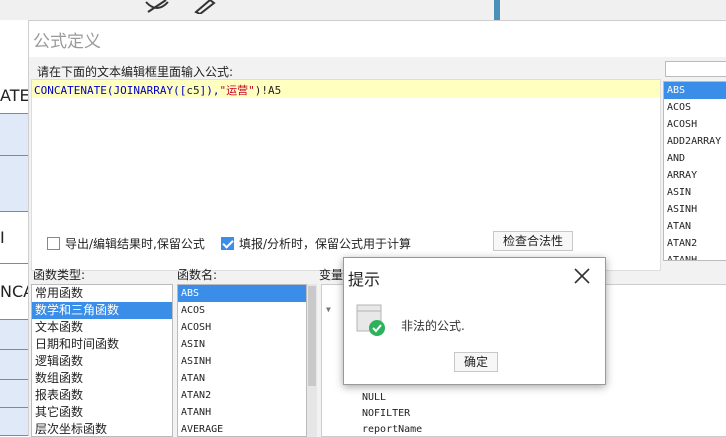  What do you see at coordinates (157, 7) in the screenshot?
I see `eye-off-icon` at bounding box center [157, 7].